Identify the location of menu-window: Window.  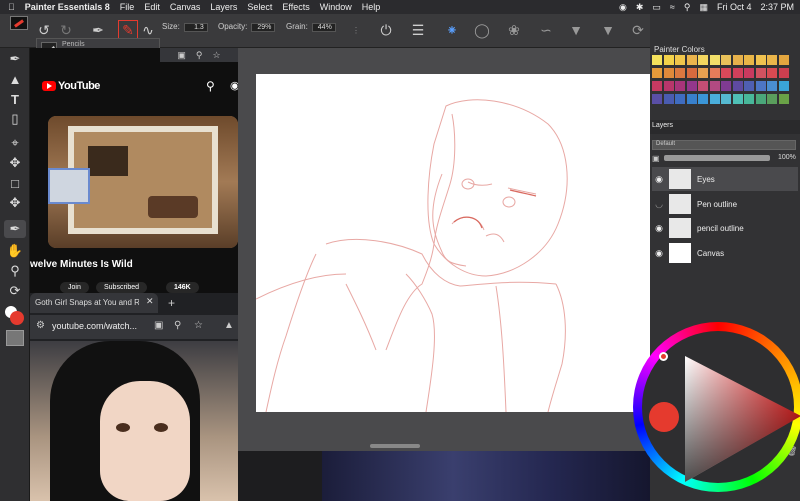
(336, 7).